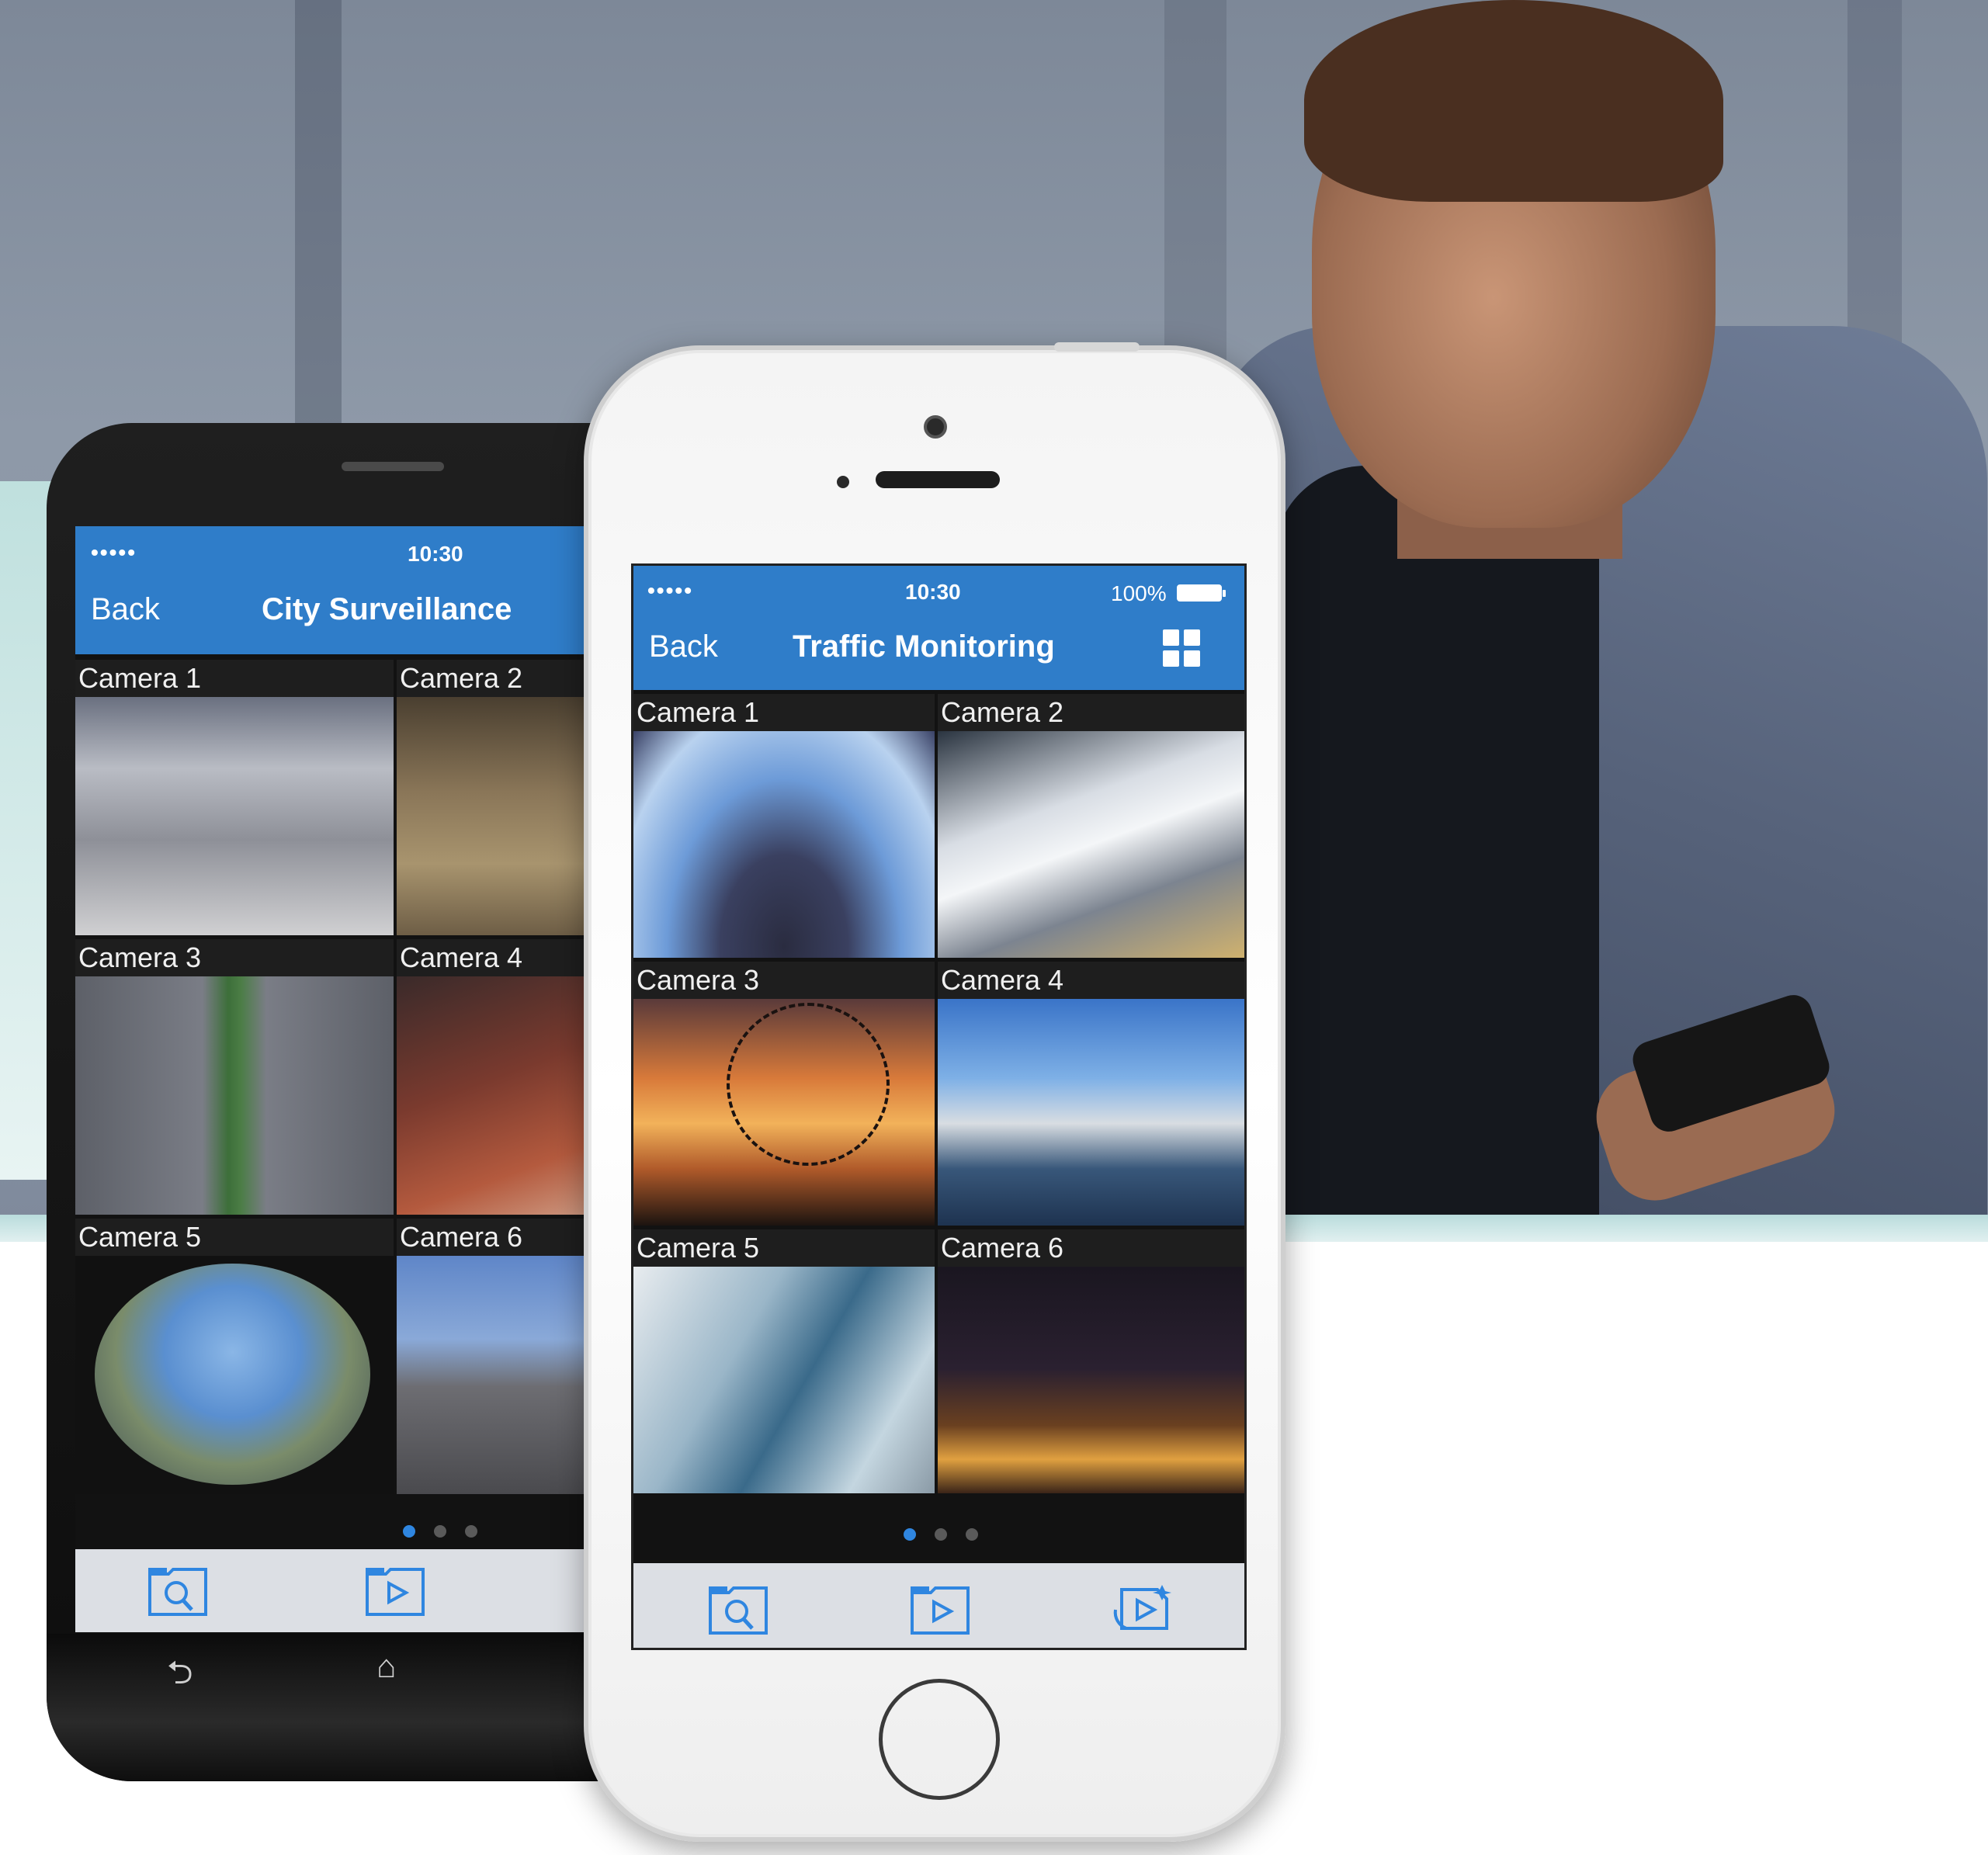 This screenshot has width=1988, height=1855. I want to click on camera-feed-train, so click(1091, 845).